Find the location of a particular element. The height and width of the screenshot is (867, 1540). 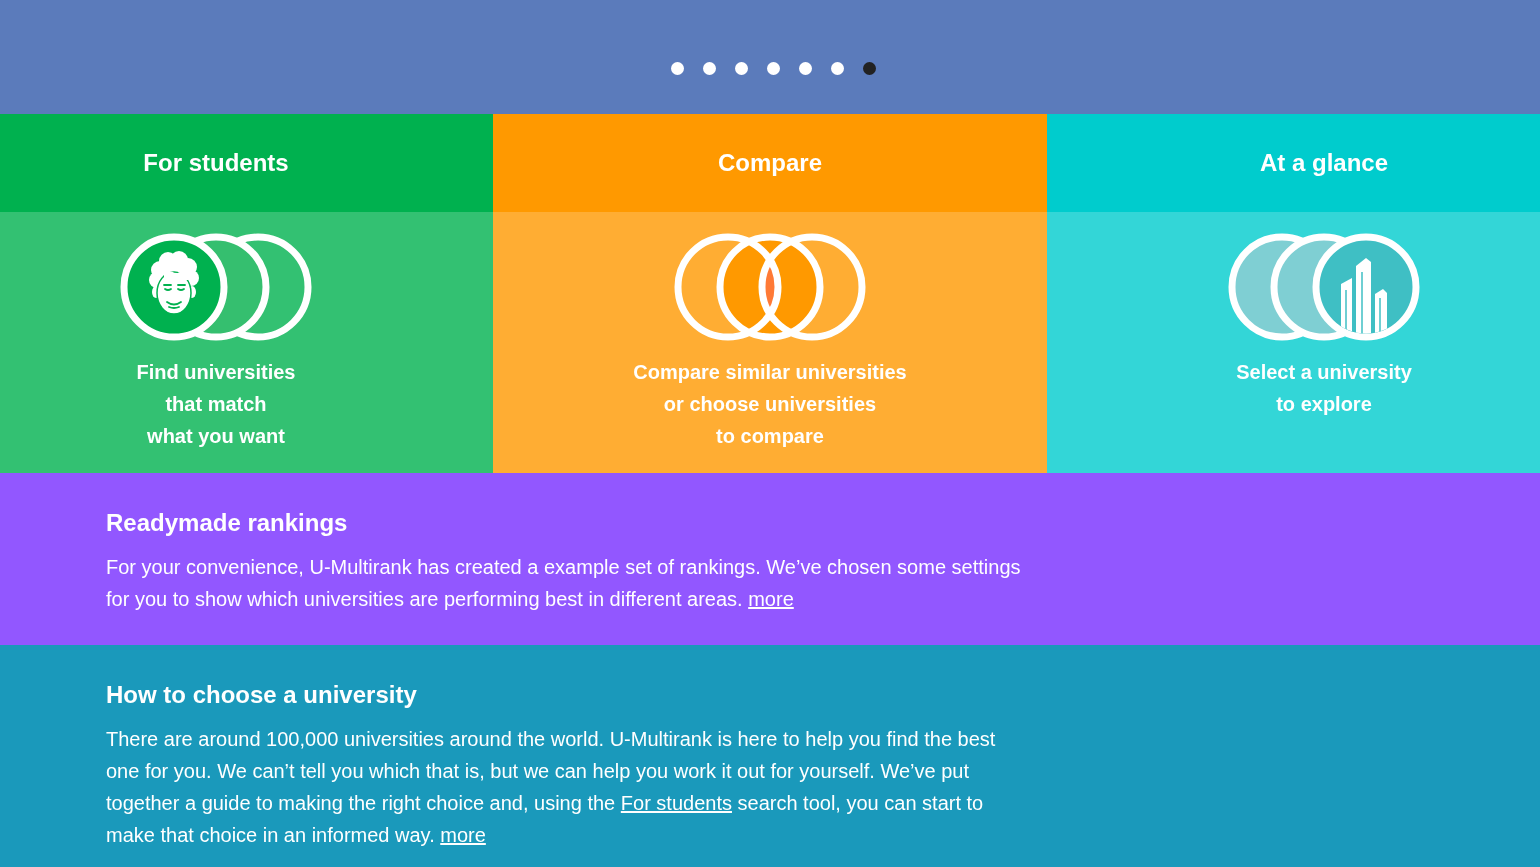

section-heading: How to choose a university is located at coordinates (261, 695).